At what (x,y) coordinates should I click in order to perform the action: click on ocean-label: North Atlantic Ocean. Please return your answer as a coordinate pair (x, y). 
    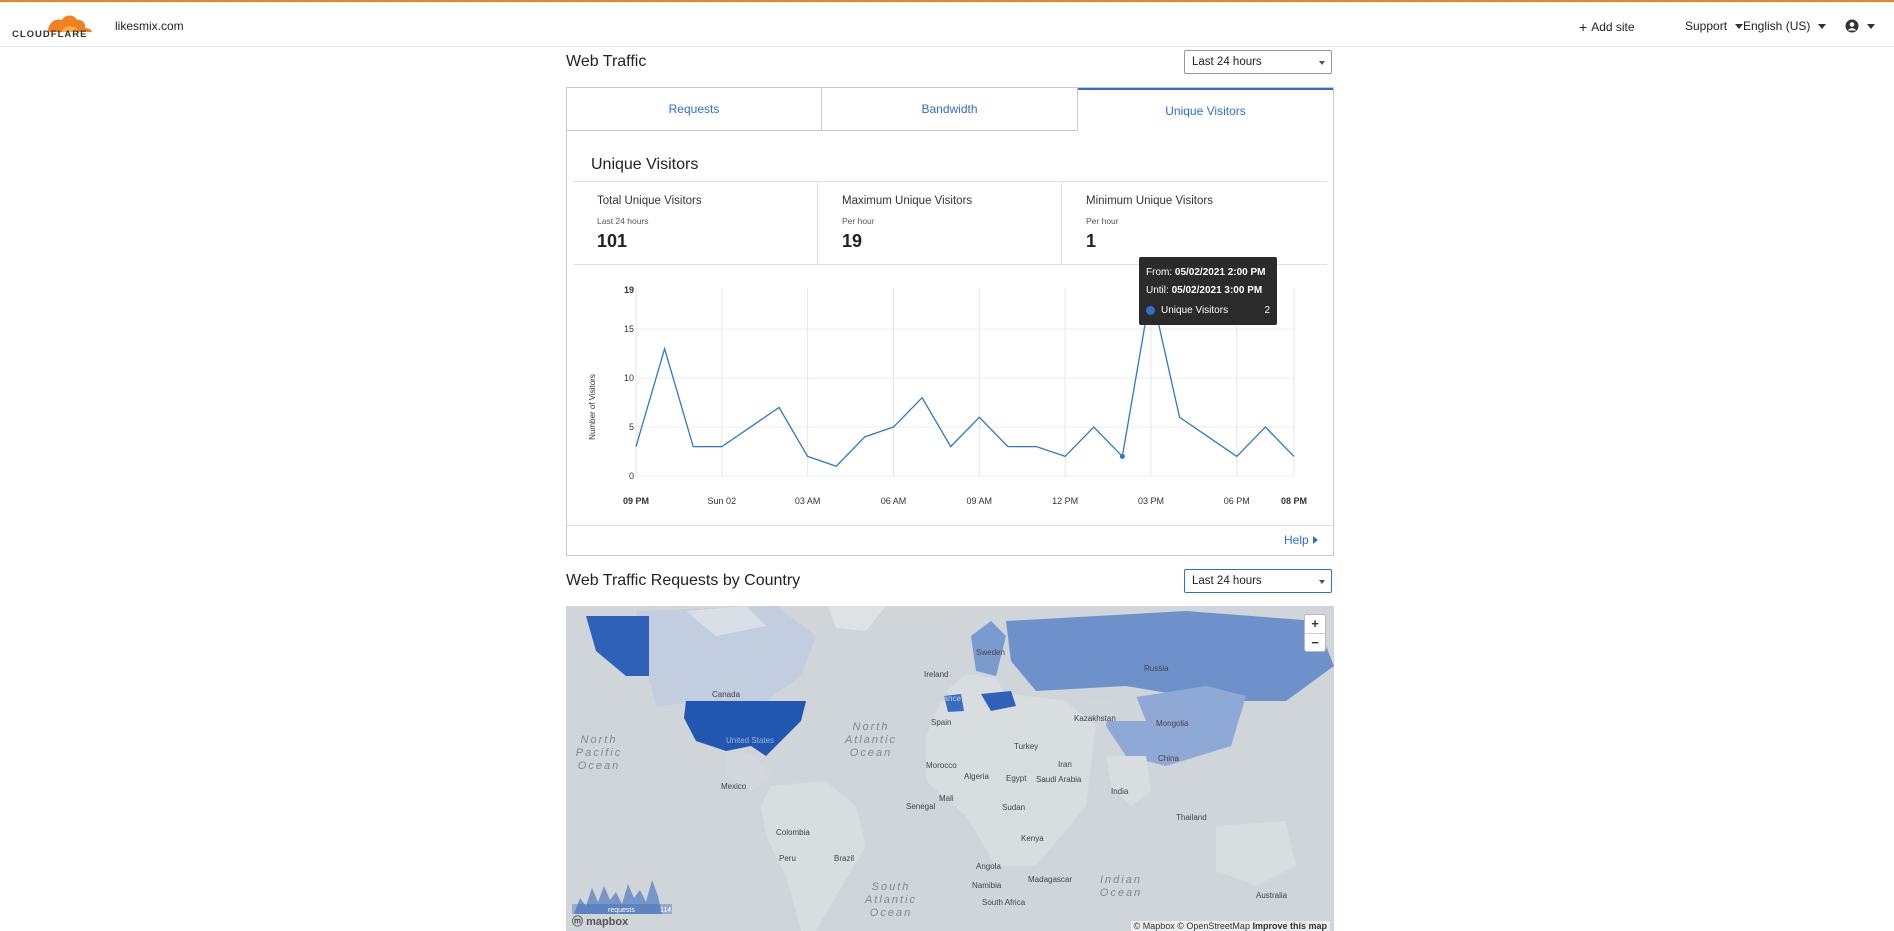
    Looking at the image, I should click on (871, 740).